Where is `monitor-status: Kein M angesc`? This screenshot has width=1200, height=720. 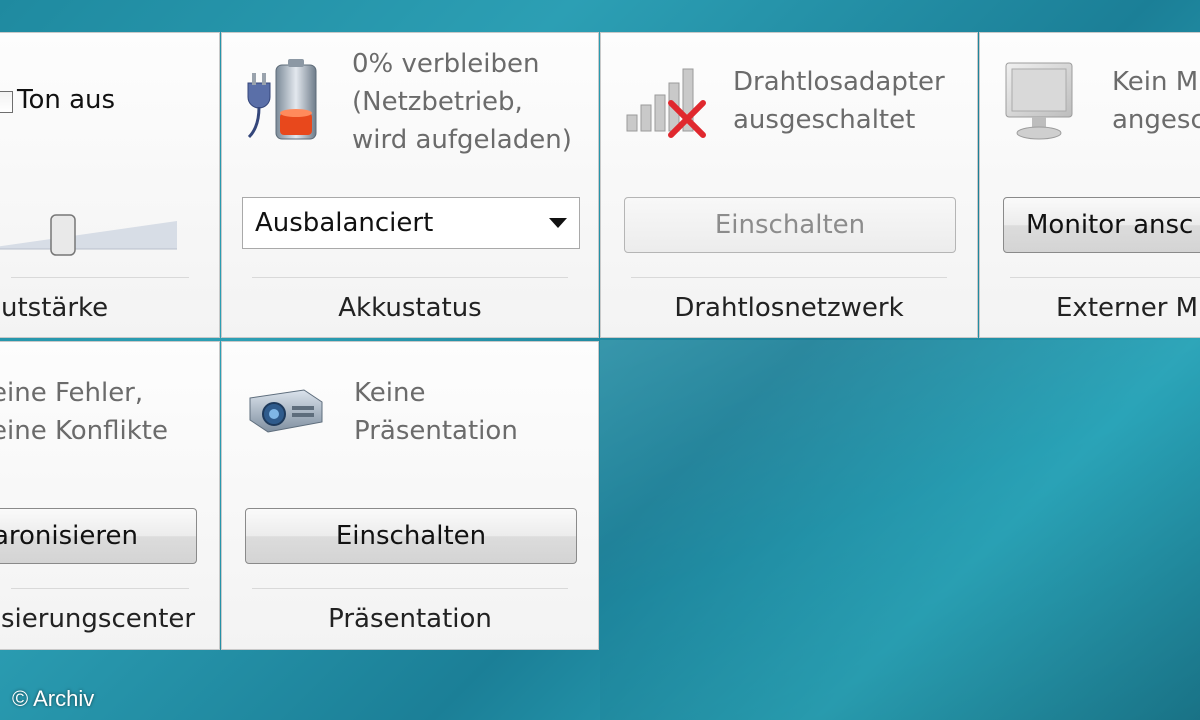
monitor-status: Kein M angesc is located at coordinates (1156, 101).